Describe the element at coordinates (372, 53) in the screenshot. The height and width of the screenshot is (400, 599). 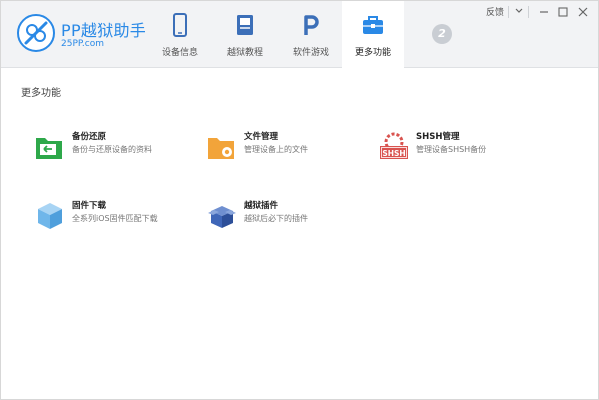
I see `tab-label: 更多功能` at that location.